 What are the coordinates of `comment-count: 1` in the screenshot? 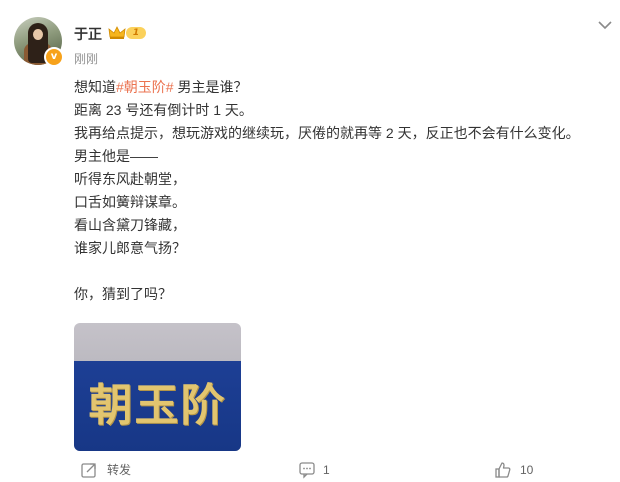 It's located at (326, 470).